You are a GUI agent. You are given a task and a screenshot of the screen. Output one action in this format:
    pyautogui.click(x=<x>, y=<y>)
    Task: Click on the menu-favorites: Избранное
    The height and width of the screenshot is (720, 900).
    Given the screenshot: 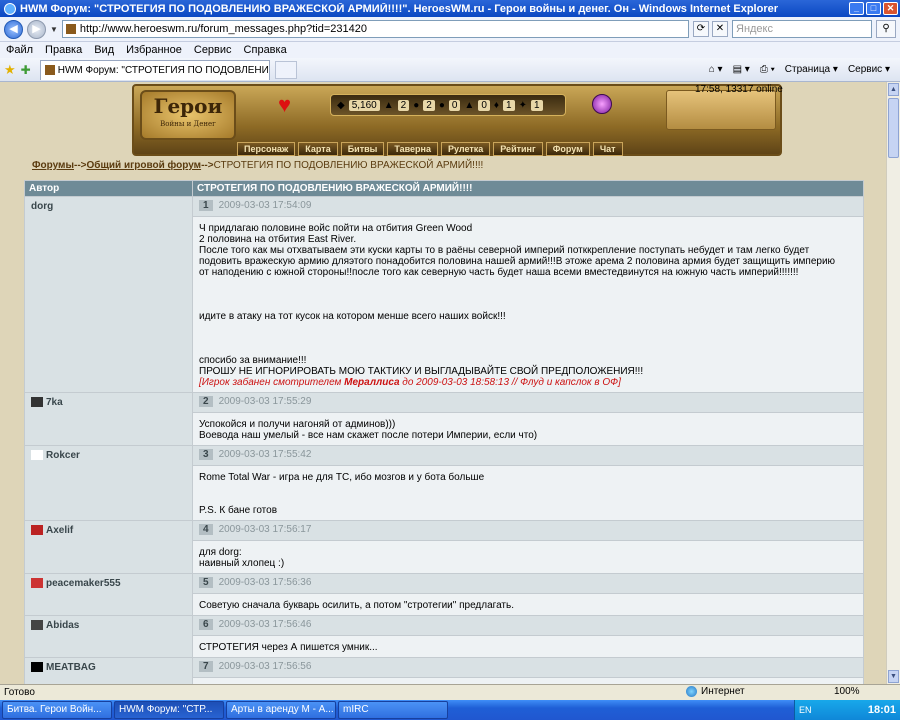 What is the action you would take?
    pyautogui.click(x=154, y=50)
    